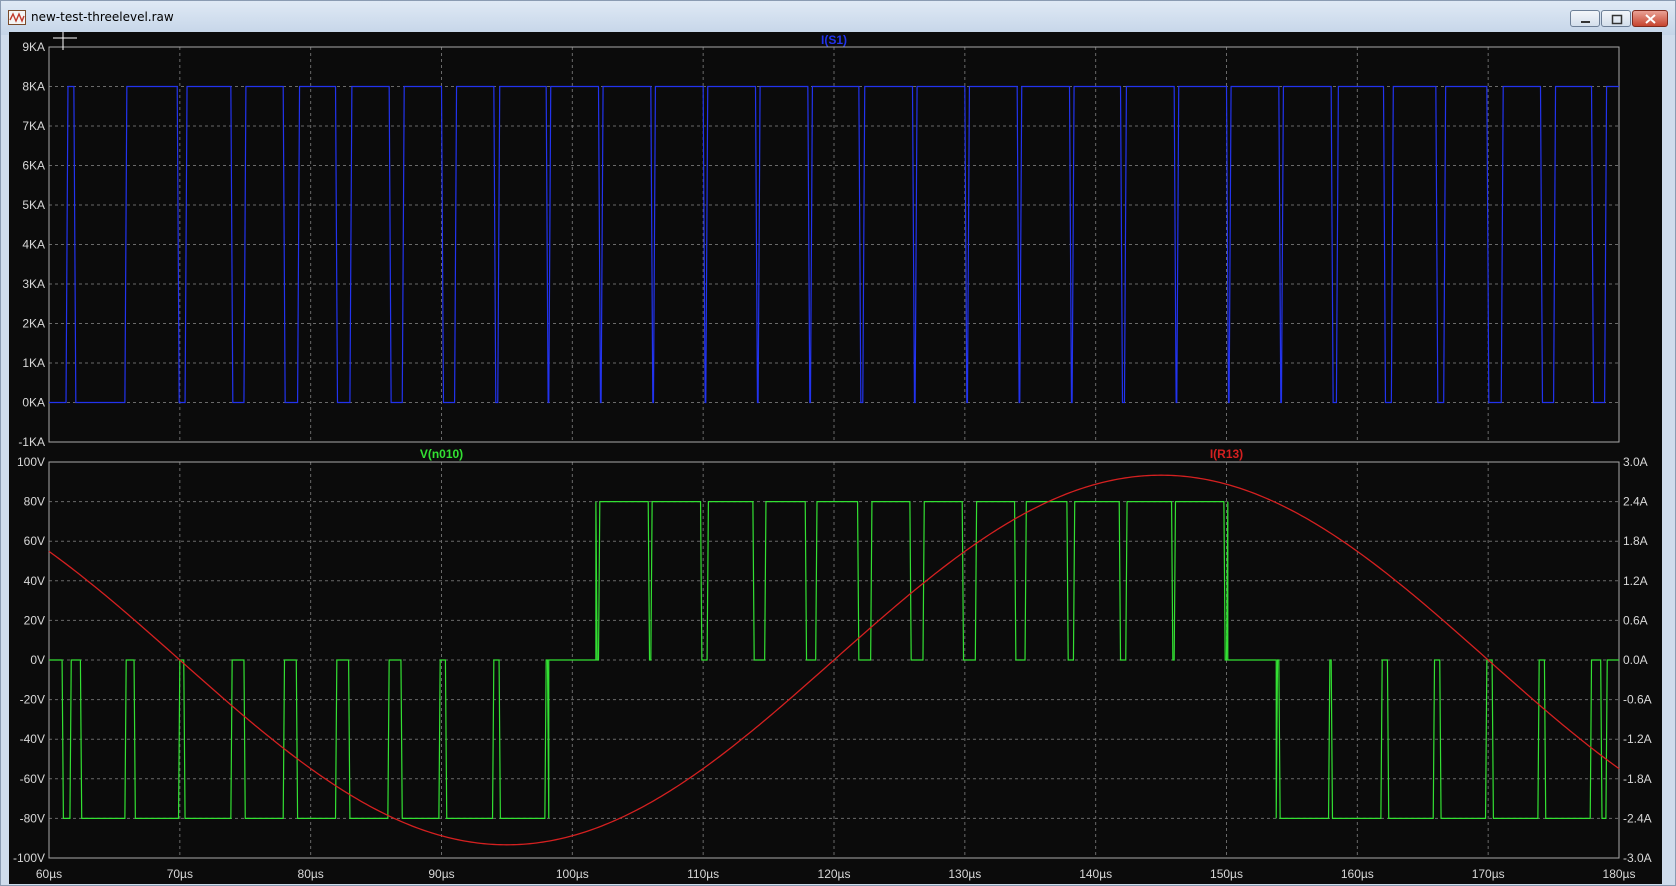 Image resolution: width=1676 pixels, height=886 pixels. What do you see at coordinates (1095, 874) in the screenshot?
I see `x-tick-label: 140µs` at bounding box center [1095, 874].